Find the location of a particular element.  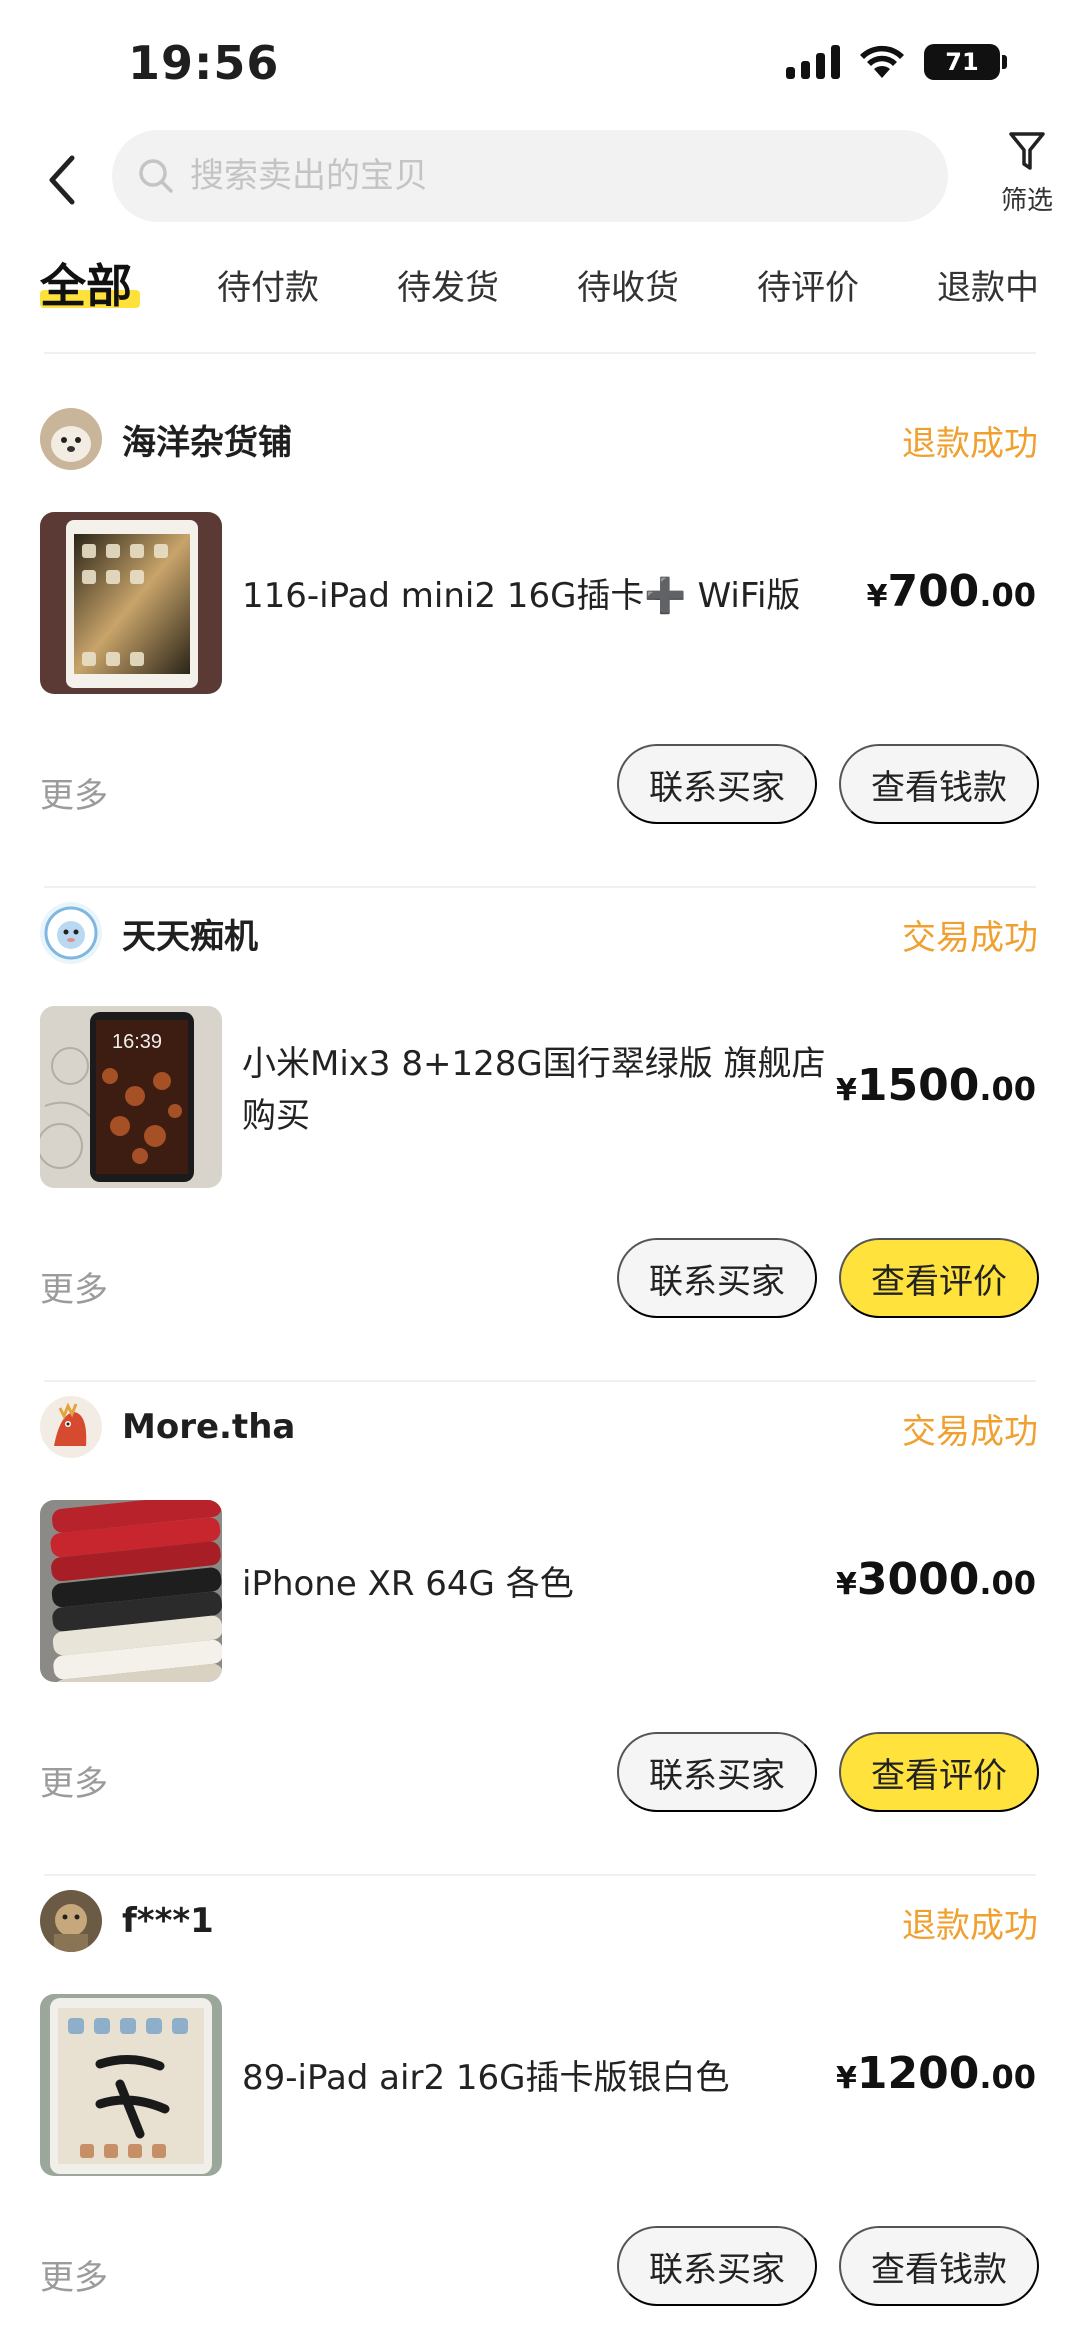

price: ¥1200.00 is located at coordinates (936, 2073).